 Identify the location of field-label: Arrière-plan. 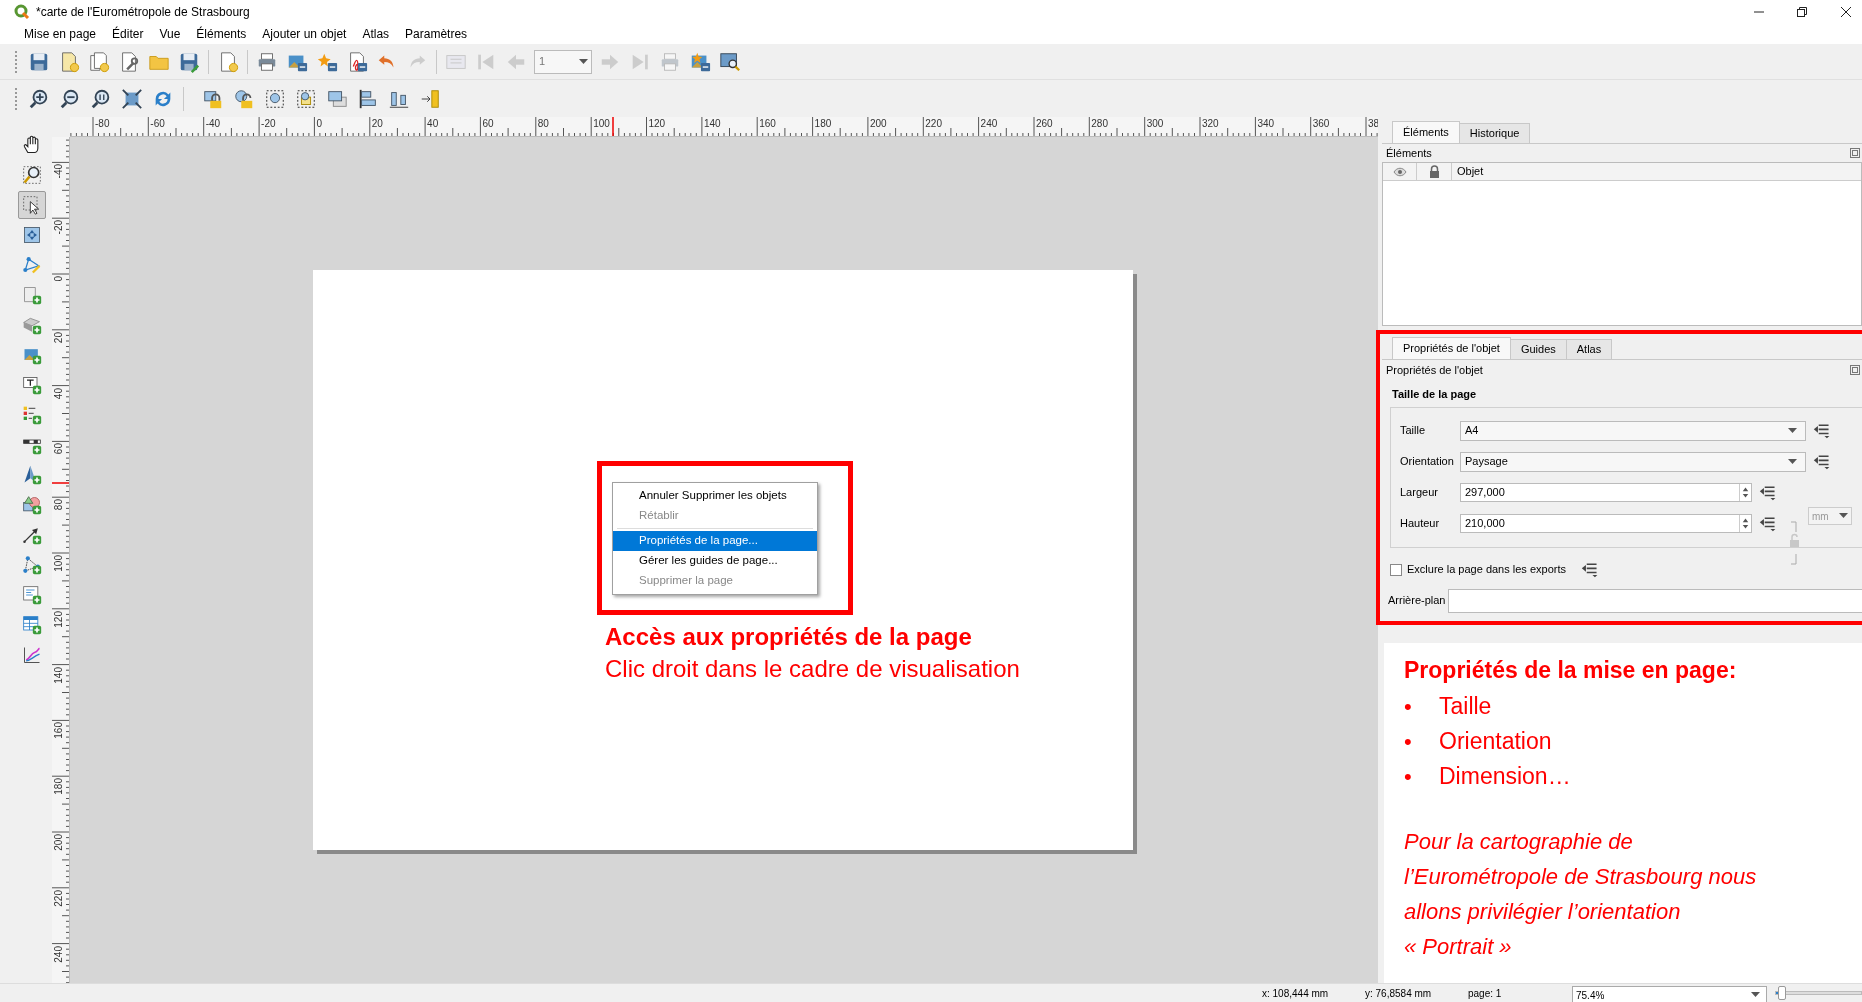
(1417, 601).